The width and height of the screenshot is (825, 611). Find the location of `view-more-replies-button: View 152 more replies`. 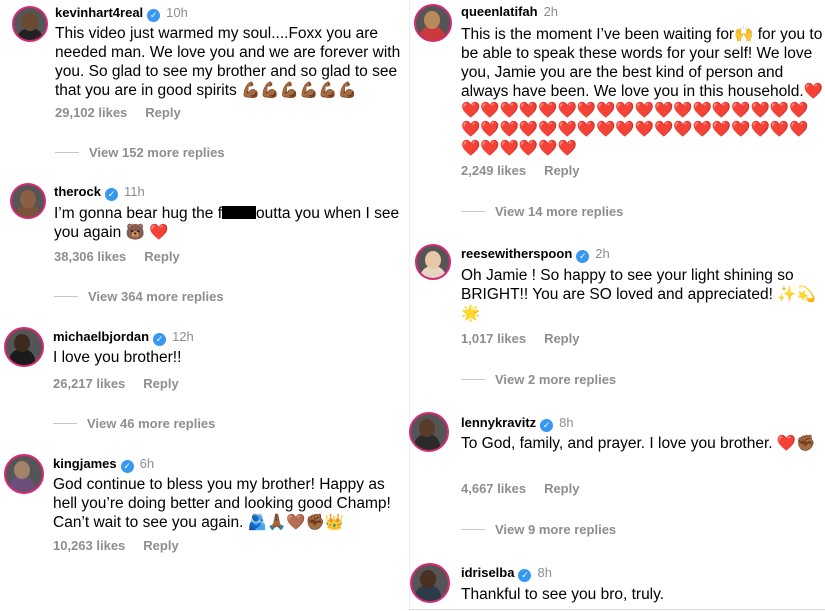

view-more-replies-button: View 152 more replies is located at coordinates (140, 152).